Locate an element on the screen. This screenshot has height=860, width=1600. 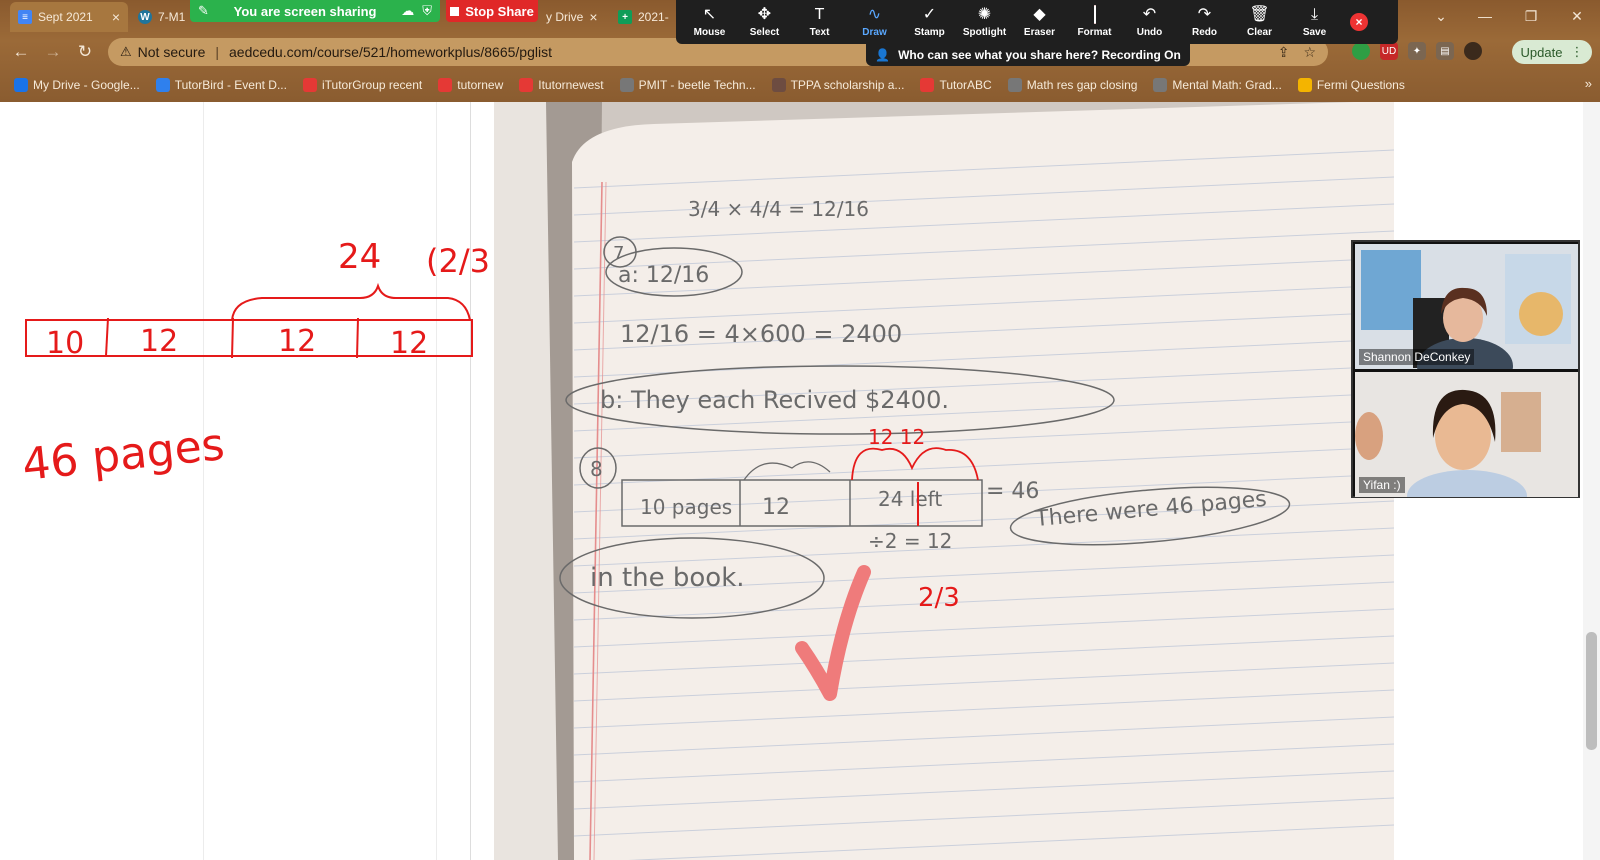
page-scrollbar is located at coordinates (1591, 481).